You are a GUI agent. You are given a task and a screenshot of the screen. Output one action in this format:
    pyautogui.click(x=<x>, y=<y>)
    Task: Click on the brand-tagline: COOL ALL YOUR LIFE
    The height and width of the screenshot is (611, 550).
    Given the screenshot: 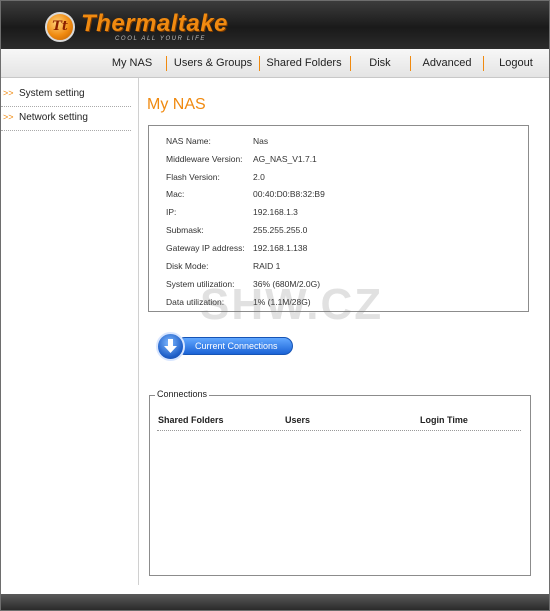 What is the action you would take?
    pyautogui.click(x=160, y=39)
    